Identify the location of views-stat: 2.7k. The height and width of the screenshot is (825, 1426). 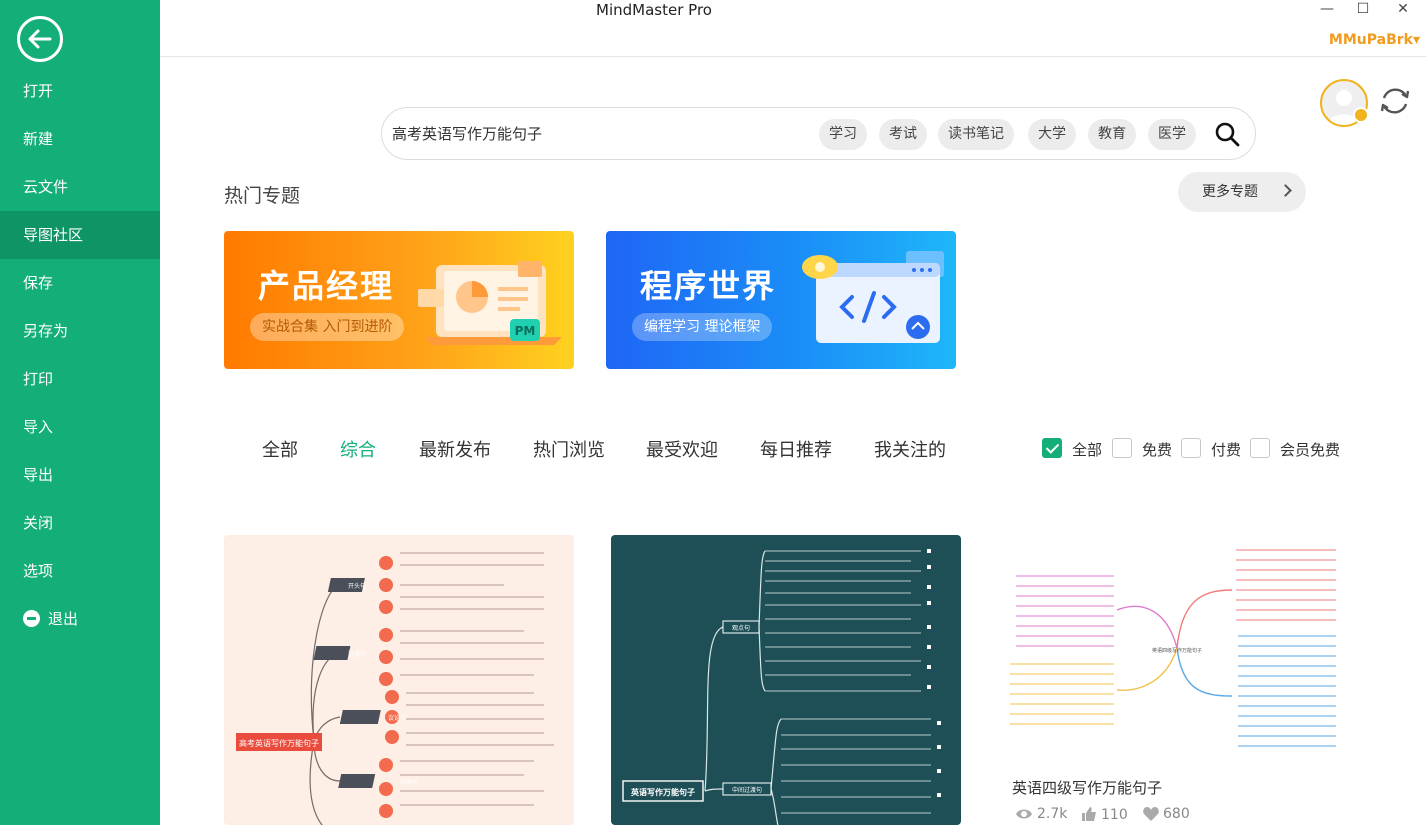
(1041, 814).